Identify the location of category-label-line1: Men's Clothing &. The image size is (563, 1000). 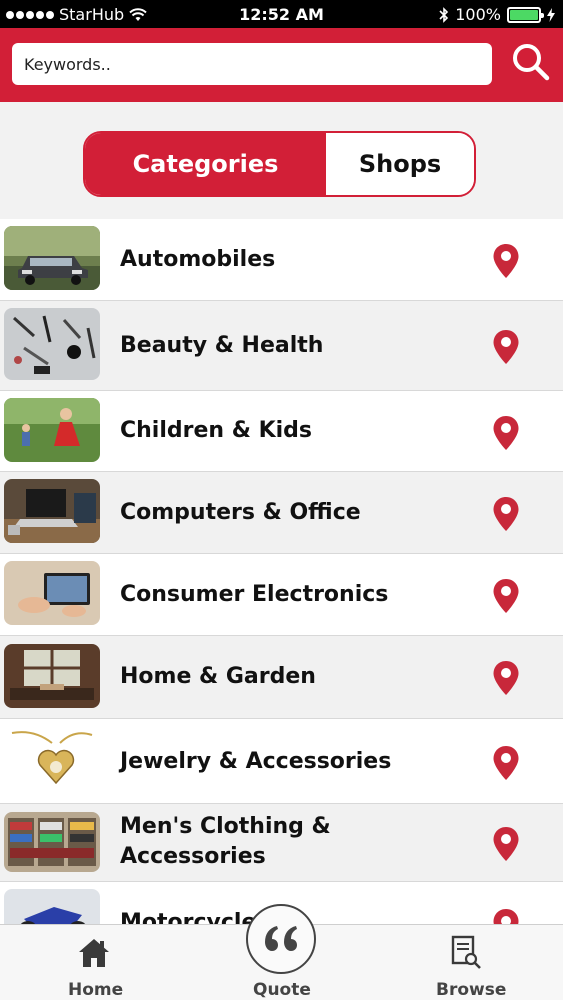
(225, 826).